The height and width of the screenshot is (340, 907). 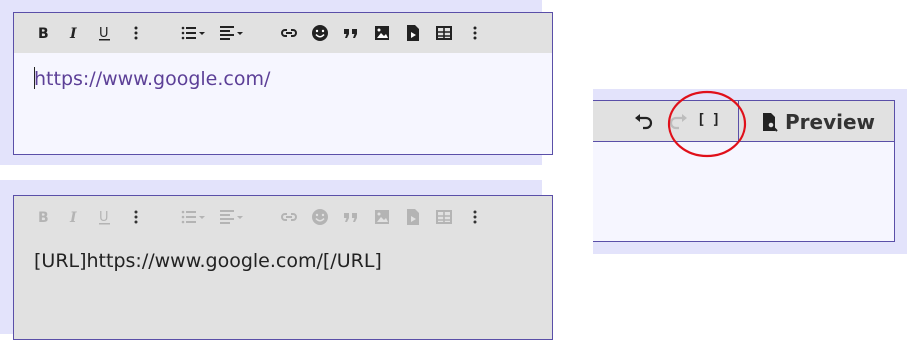 What do you see at coordinates (830, 121) in the screenshot?
I see `preview-label: Preview` at bounding box center [830, 121].